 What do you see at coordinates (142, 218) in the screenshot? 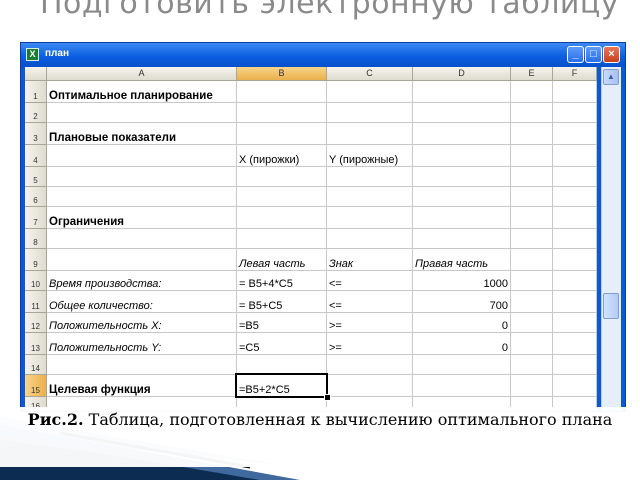
I see `cell-a7: Ограничения` at bounding box center [142, 218].